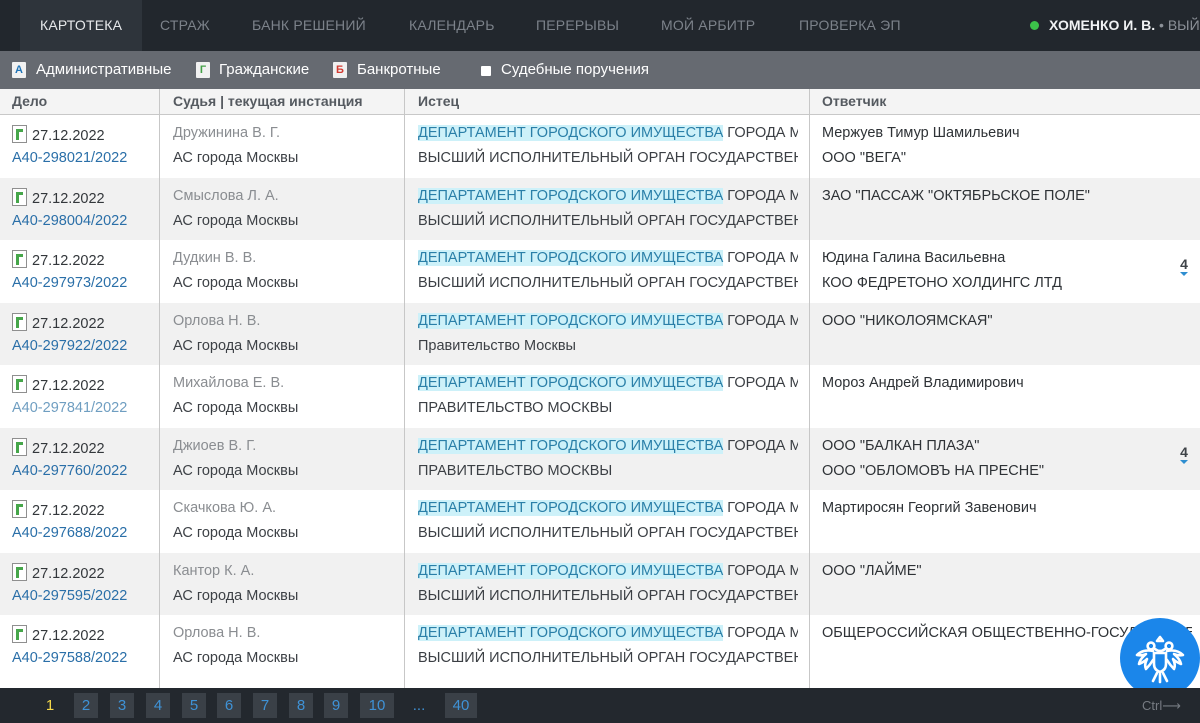  I want to click on defendant-primary: Мержуев Тимур Шамильевич, so click(921, 133).